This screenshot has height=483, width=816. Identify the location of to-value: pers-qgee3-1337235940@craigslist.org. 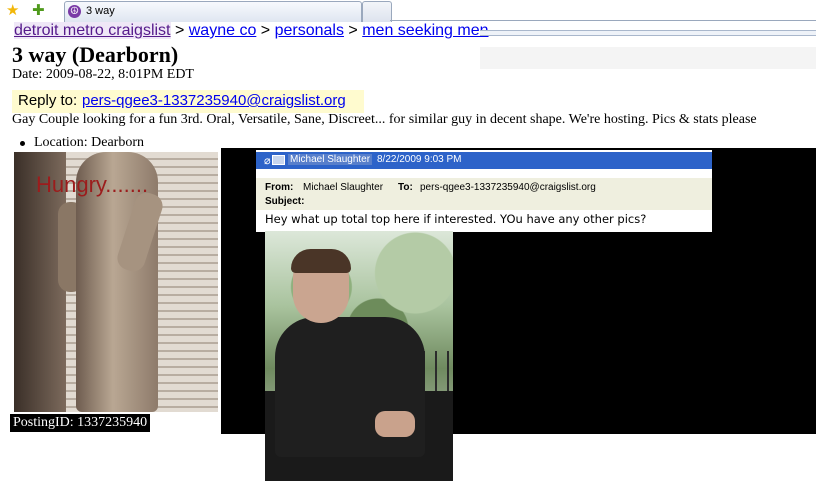
(508, 187).